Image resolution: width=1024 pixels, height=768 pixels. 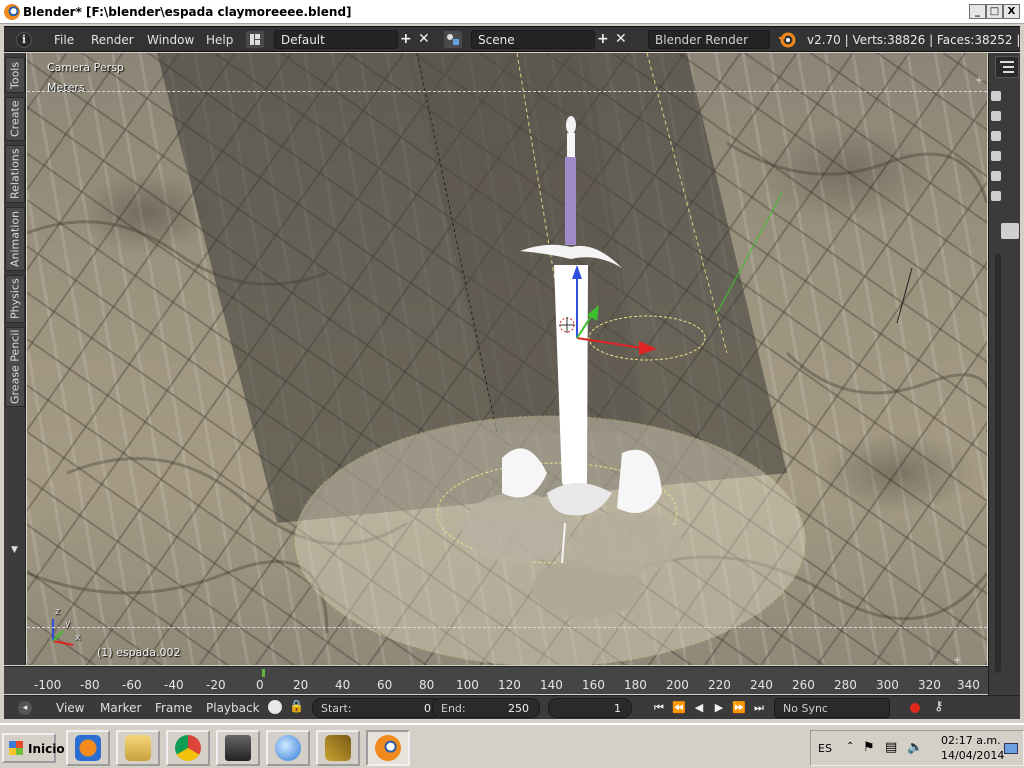 What do you see at coordinates (296, 706) in the screenshot?
I see `lock-icon: 🔒` at bounding box center [296, 706].